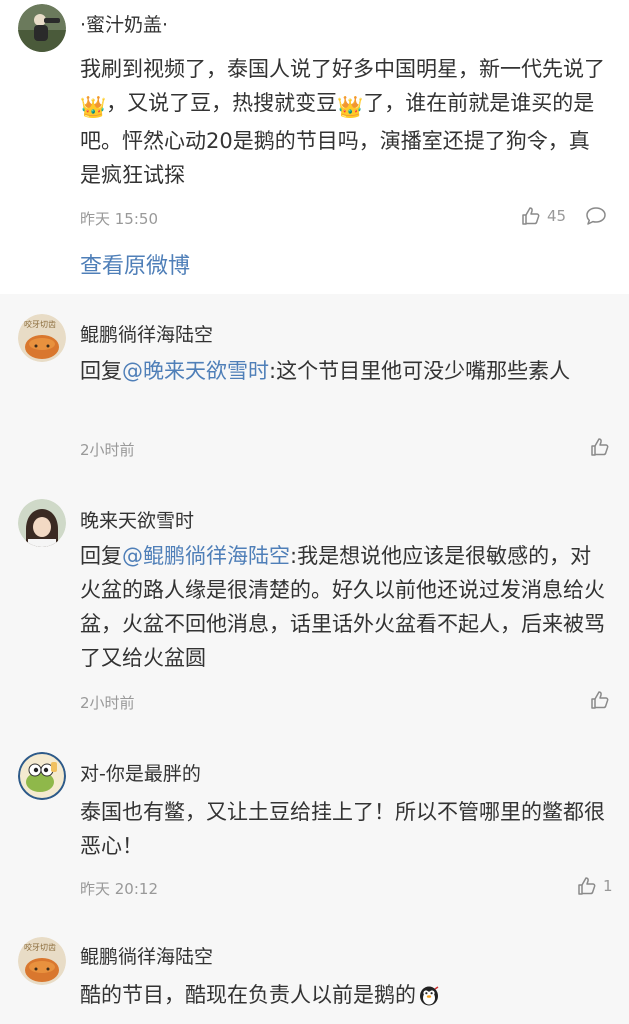 The height and width of the screenshot is (1024, 629). Describe the element at coordinates (137, 519) in the screenshot. I see `username: 晚来天欲雪时` at that location.